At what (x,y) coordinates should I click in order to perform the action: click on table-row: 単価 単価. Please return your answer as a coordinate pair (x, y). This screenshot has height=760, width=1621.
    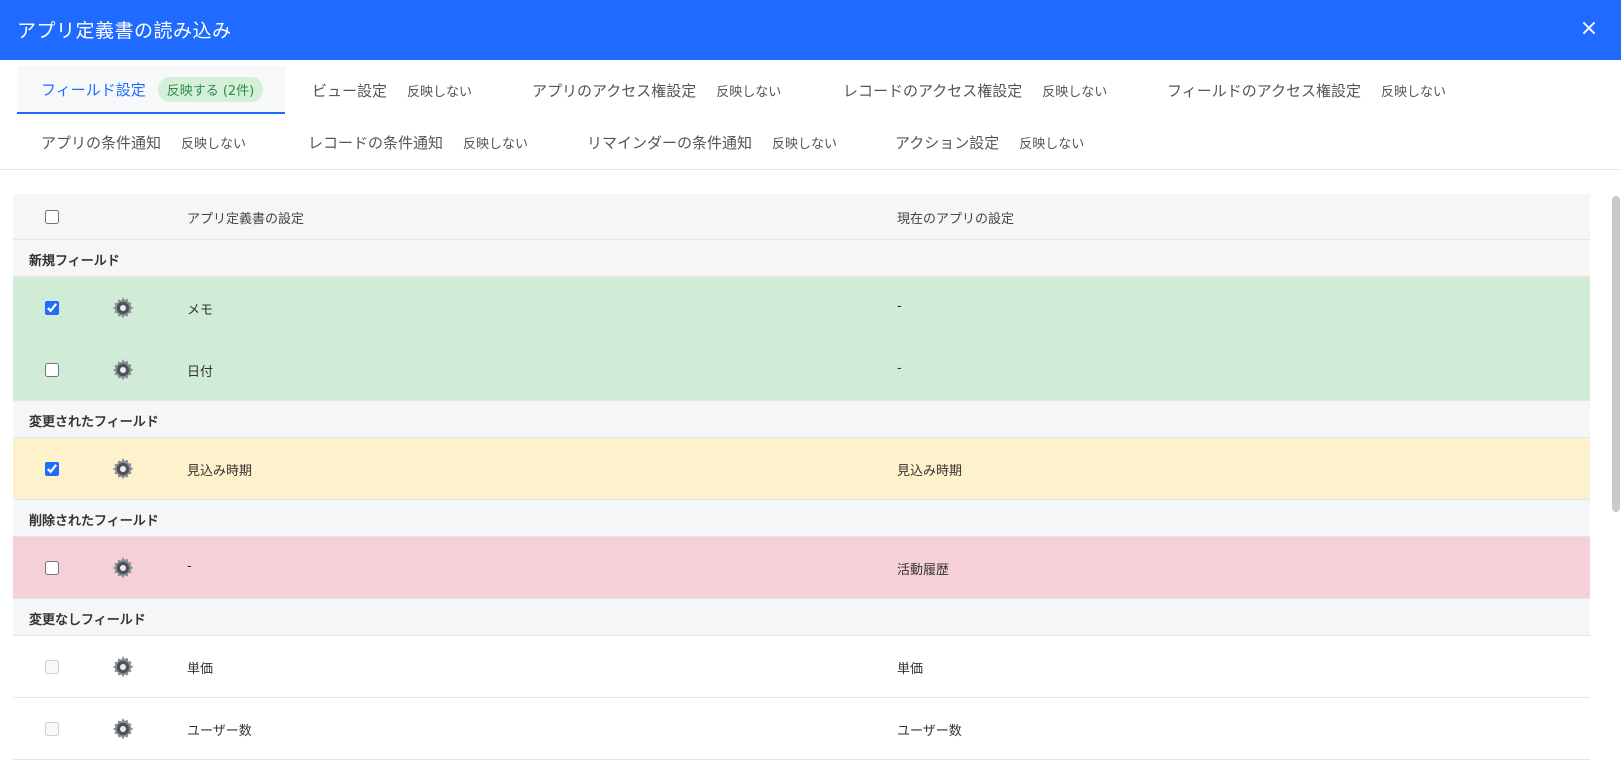
    Looking at the image, I should click on (801, 667).